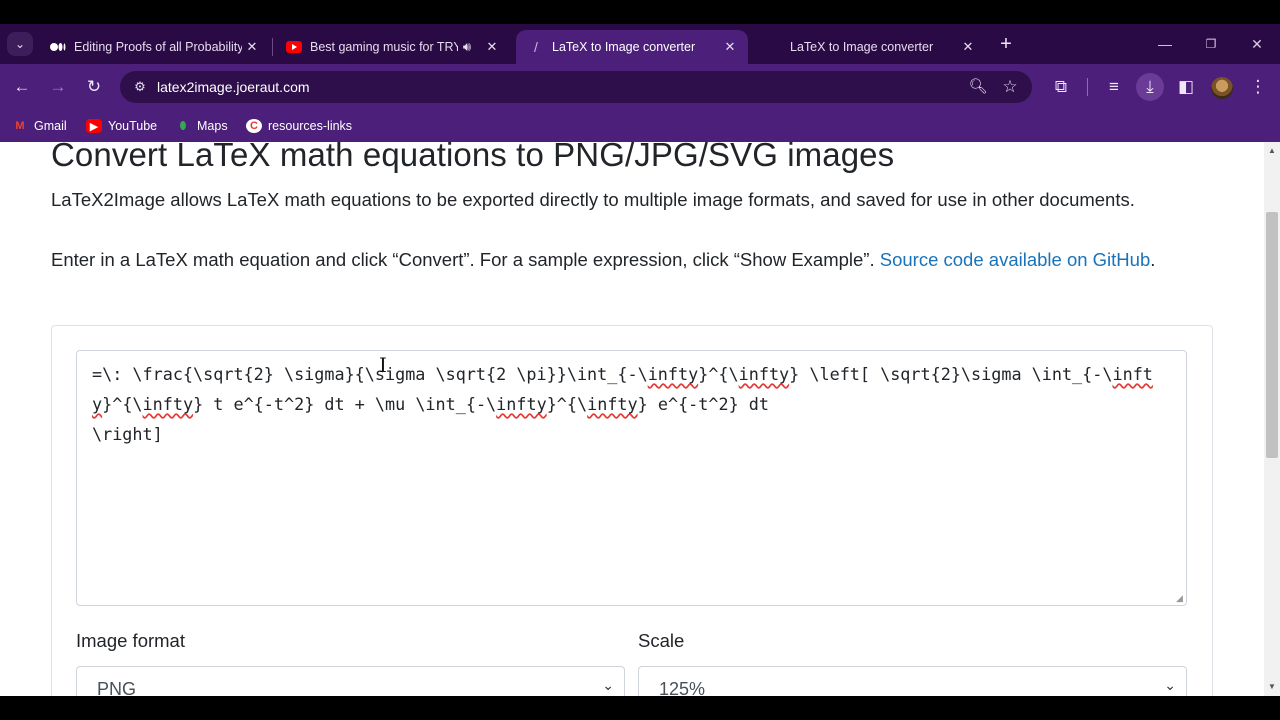 The width and height of the screenshot is (1280, 720). I want to click on tab-search-button: ⌄, so click(20, 44).